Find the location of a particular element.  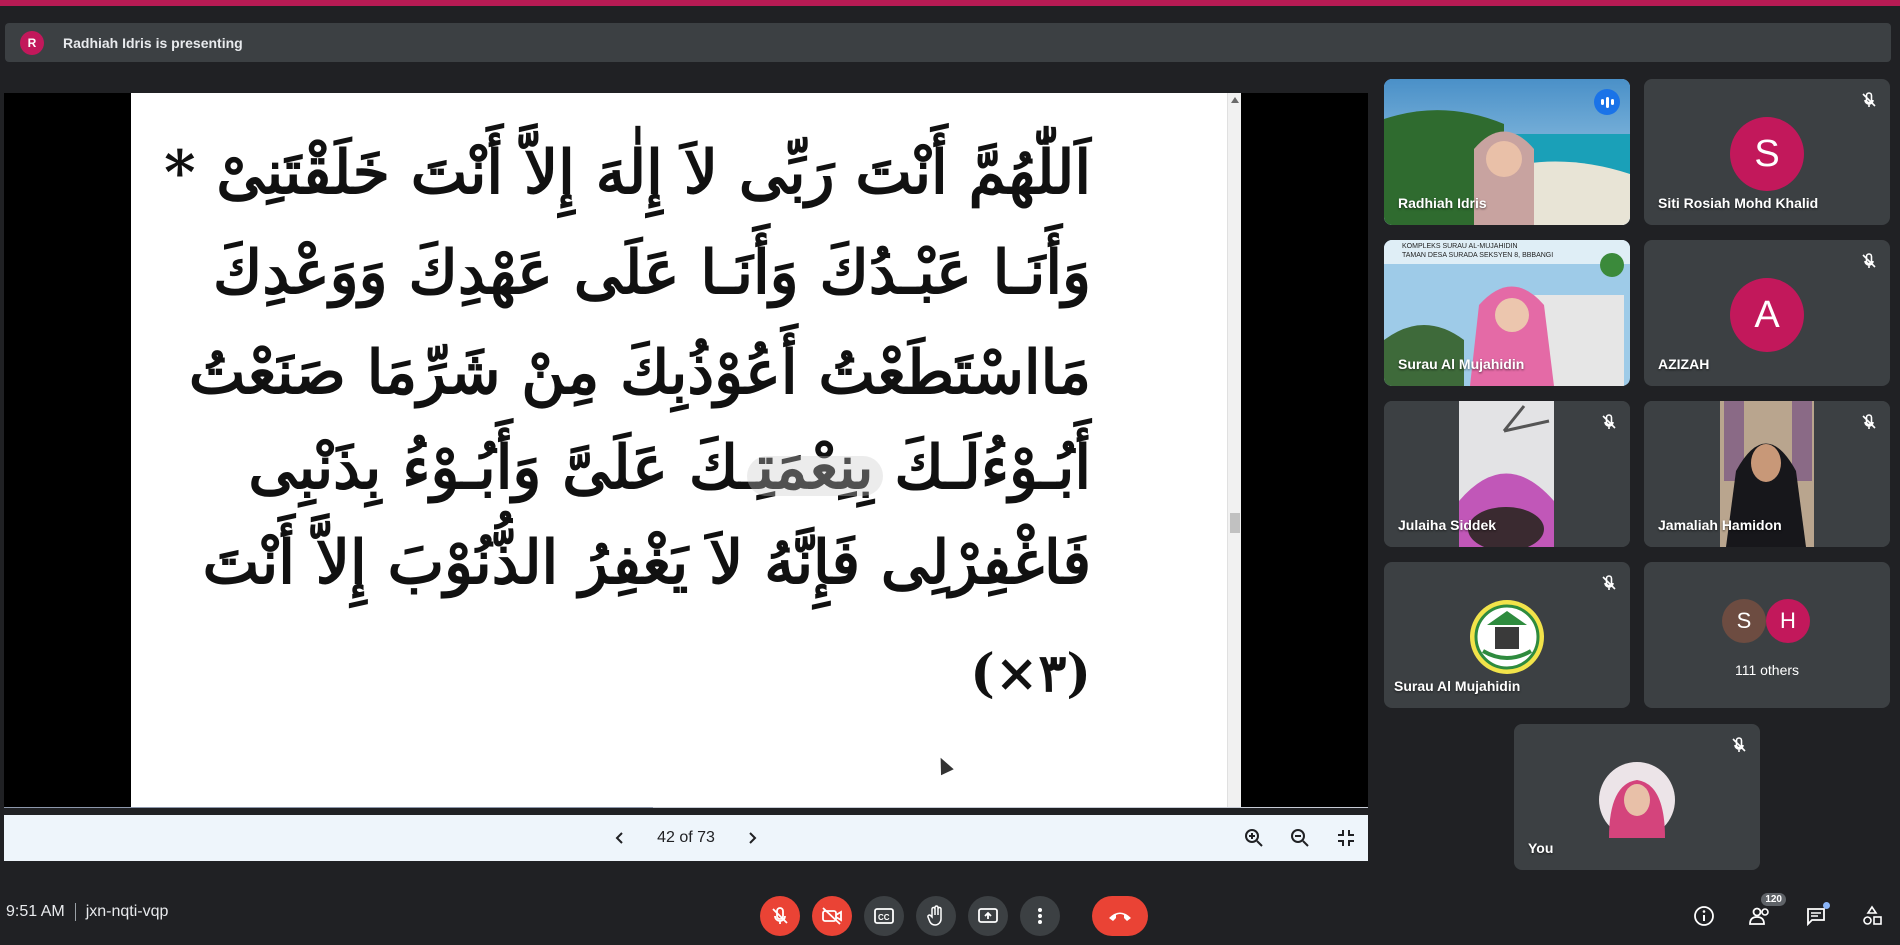

meeting-info: 9:51 AM jxn-nqti-vqp is located at coordinates (87, 912).